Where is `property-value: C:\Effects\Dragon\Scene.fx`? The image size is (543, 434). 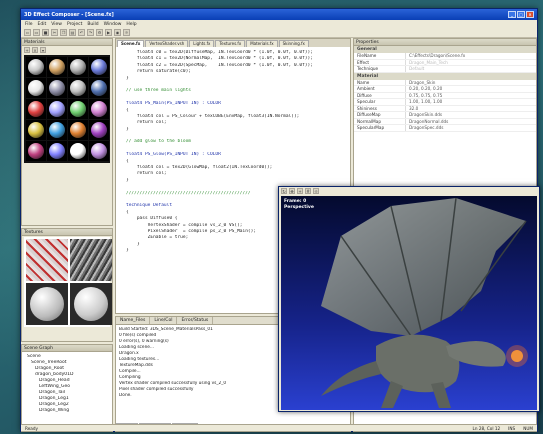 property-value: C:\Effects\Dragon\Scene.fx is located at coordinates (471, 56).